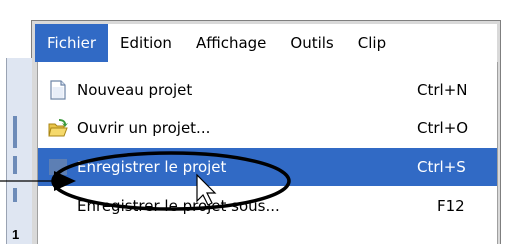  I want to click on menu-item-enregistrer-sous: Enregistrer le projet sous... F12, so click(267, 206).